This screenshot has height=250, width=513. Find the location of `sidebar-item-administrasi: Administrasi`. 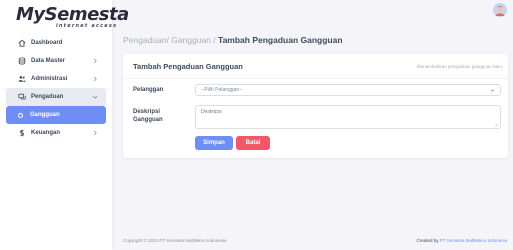

sidebar-item-administrasi: Administrasi is located at coordinates (56, 79).